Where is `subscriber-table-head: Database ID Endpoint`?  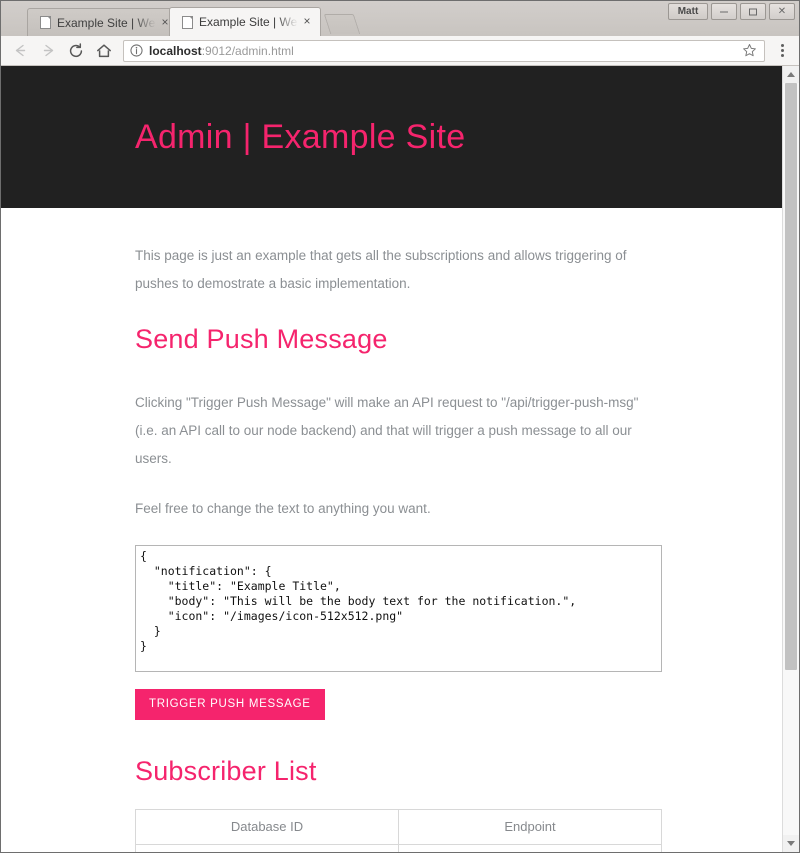
subscriber-table-head: Database ID Endpoint is located at coordinates (398, 827).